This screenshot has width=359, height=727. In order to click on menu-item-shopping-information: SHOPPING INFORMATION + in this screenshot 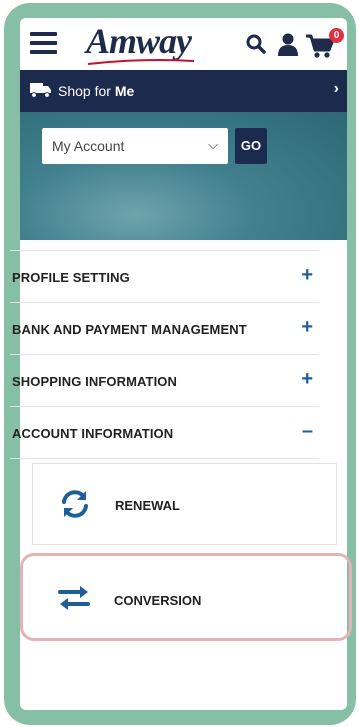, I will do `click(164, 381)`.